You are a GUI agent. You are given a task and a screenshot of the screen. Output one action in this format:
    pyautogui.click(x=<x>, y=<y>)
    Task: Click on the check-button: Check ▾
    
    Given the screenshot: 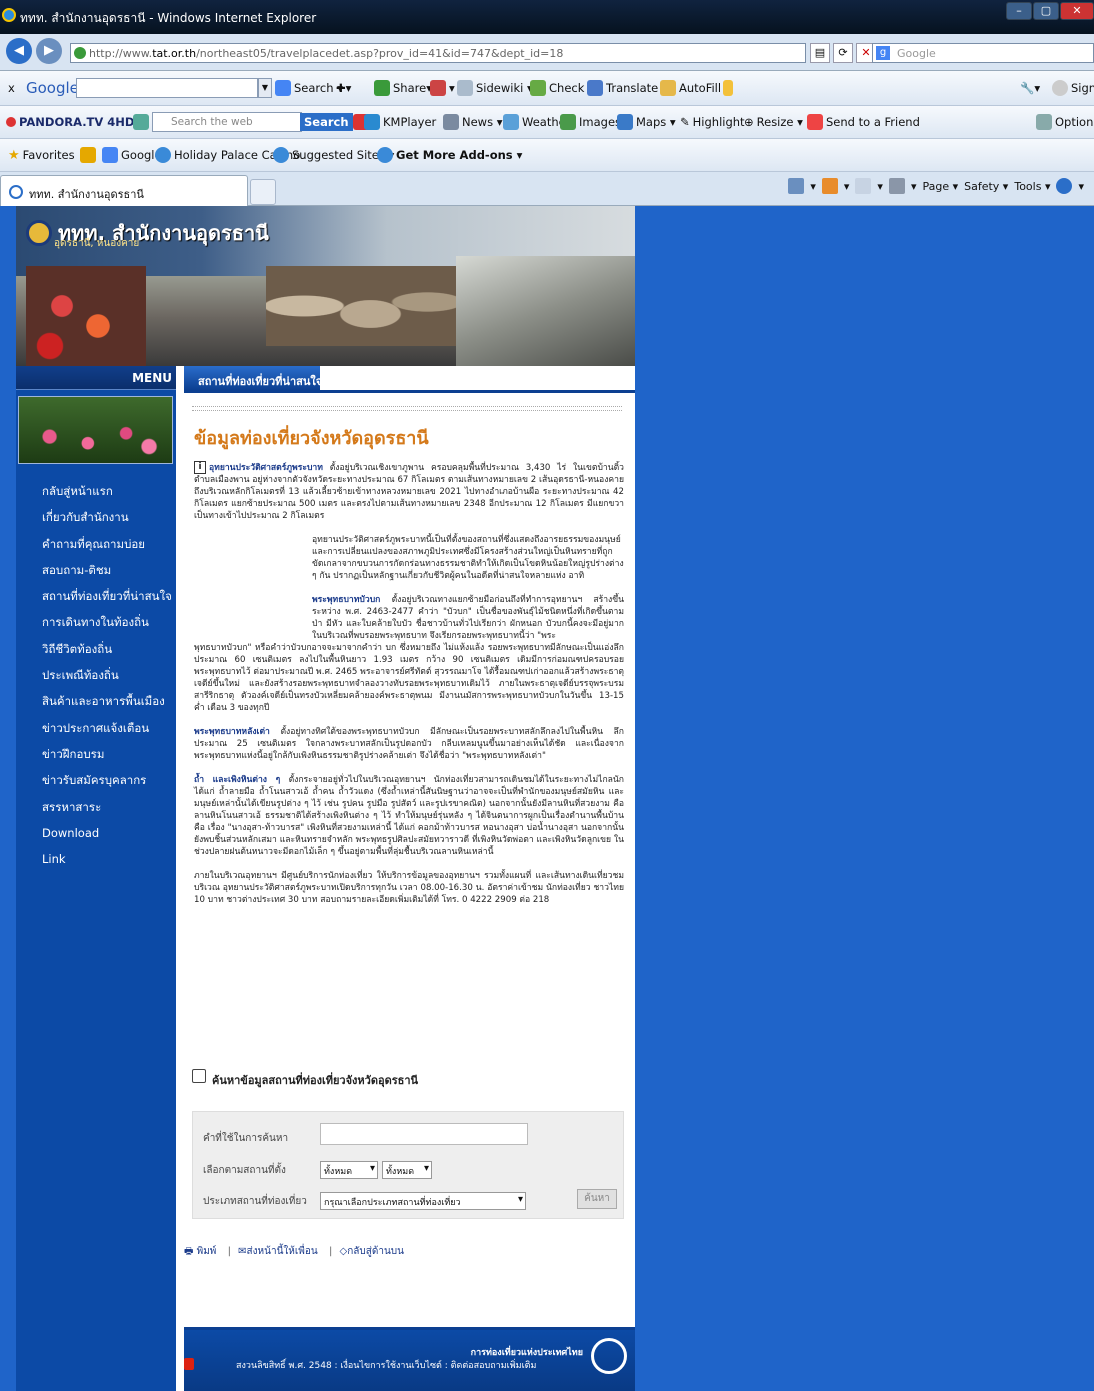 What is the action you would take?
    pyautogui.click(x=562, y=88)
    